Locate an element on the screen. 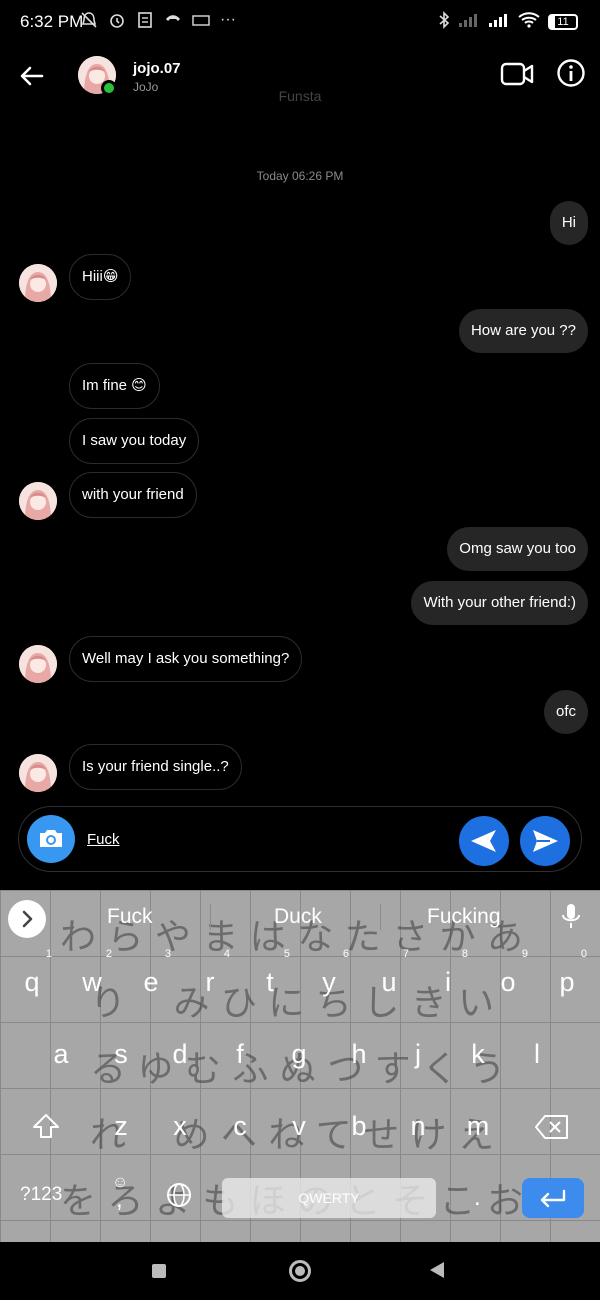 This screenshot has height=1300, width=600. enter-icon is located at coordinates (553, 1198).